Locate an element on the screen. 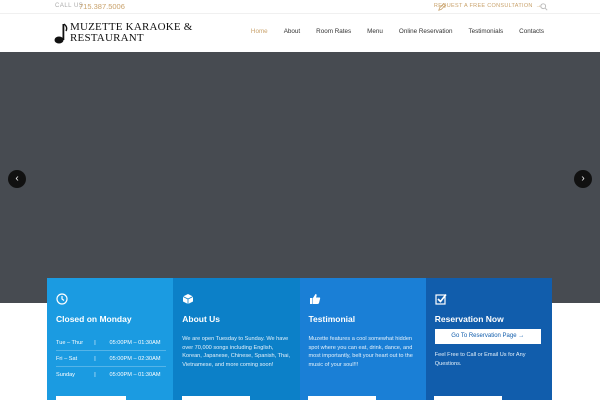 The image size is (600, 400). nav-item-room-rates: Room Rates is located at coordinates (333, 31).